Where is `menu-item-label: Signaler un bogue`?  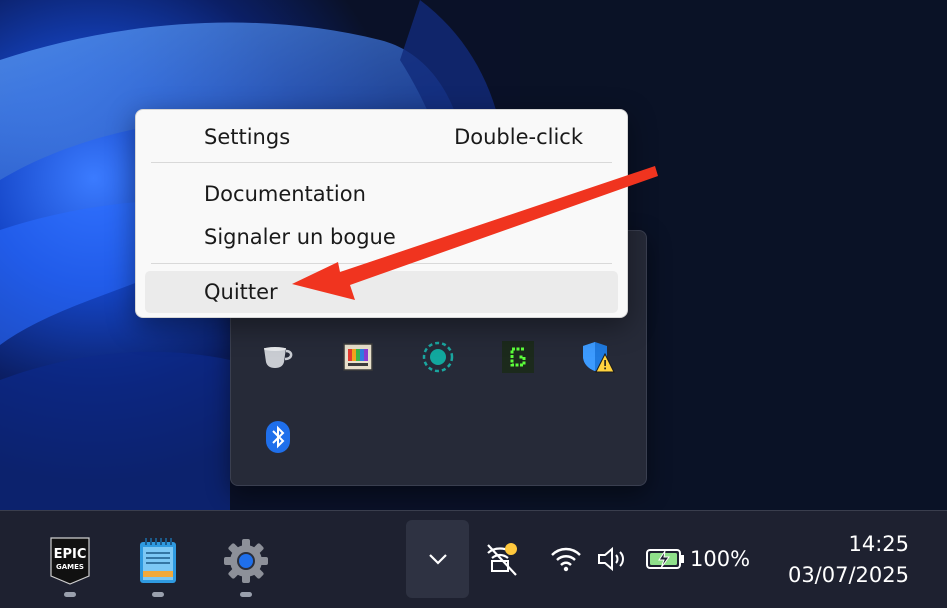
menu-item-label: Signaler un bogue is located at coordinates (300, 237).